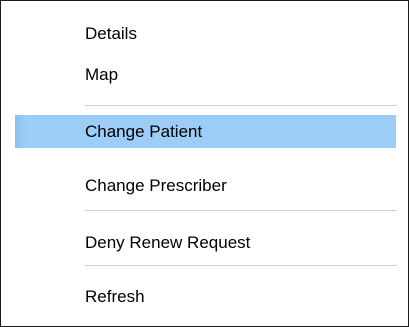  What do you see at coordinates (156, 185) in the screenshot?
I see `menu-item-label: Change Prescriber` at bounding box center [156, 185].